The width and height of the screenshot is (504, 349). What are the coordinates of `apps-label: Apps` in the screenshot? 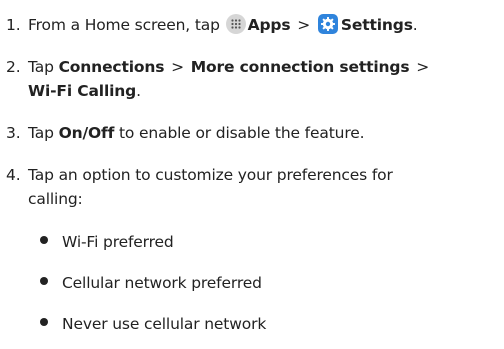 It's located at (269, 25).